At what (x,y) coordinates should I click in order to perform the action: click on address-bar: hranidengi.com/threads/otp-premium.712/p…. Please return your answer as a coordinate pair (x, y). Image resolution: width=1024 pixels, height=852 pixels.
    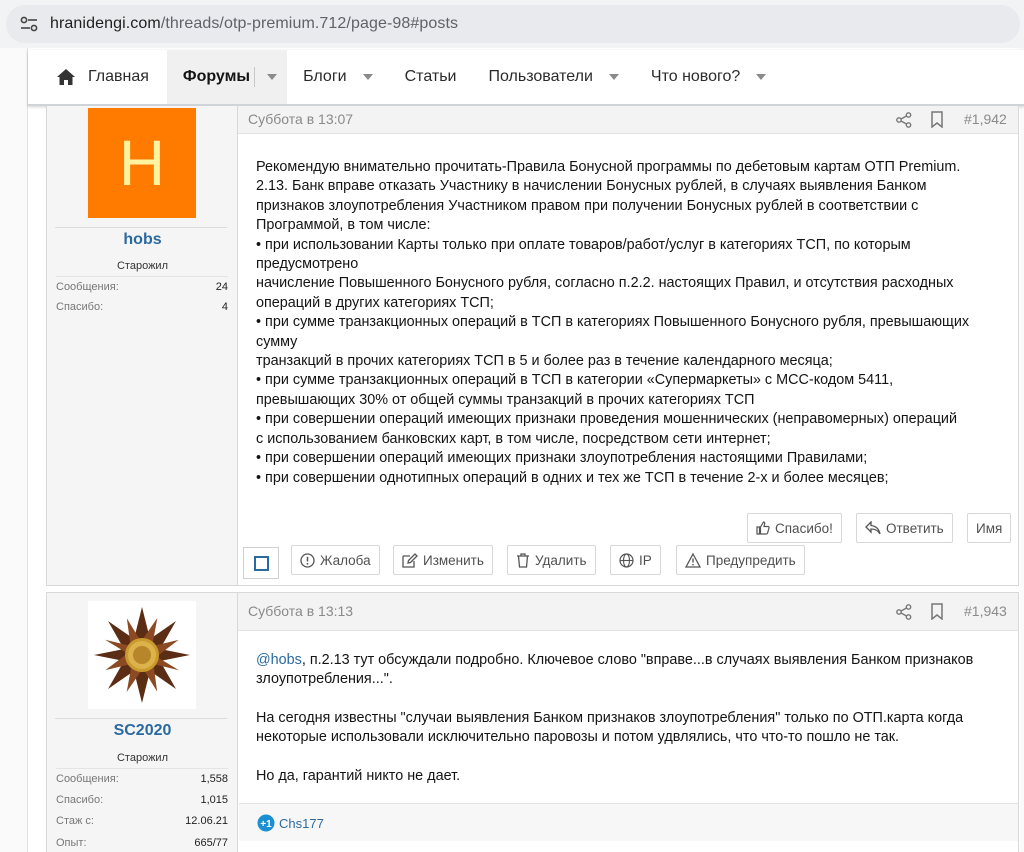
    Looking at the image, I should click on (513, 24).